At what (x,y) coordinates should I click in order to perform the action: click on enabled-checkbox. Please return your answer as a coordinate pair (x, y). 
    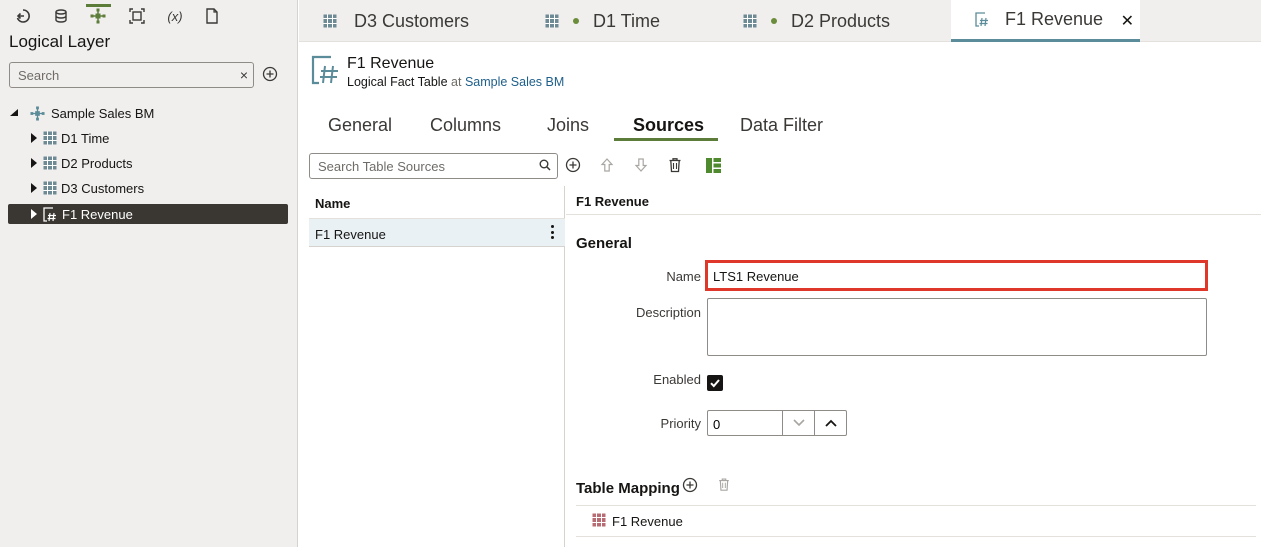
    Looking at the image, I should click on (715, 383).